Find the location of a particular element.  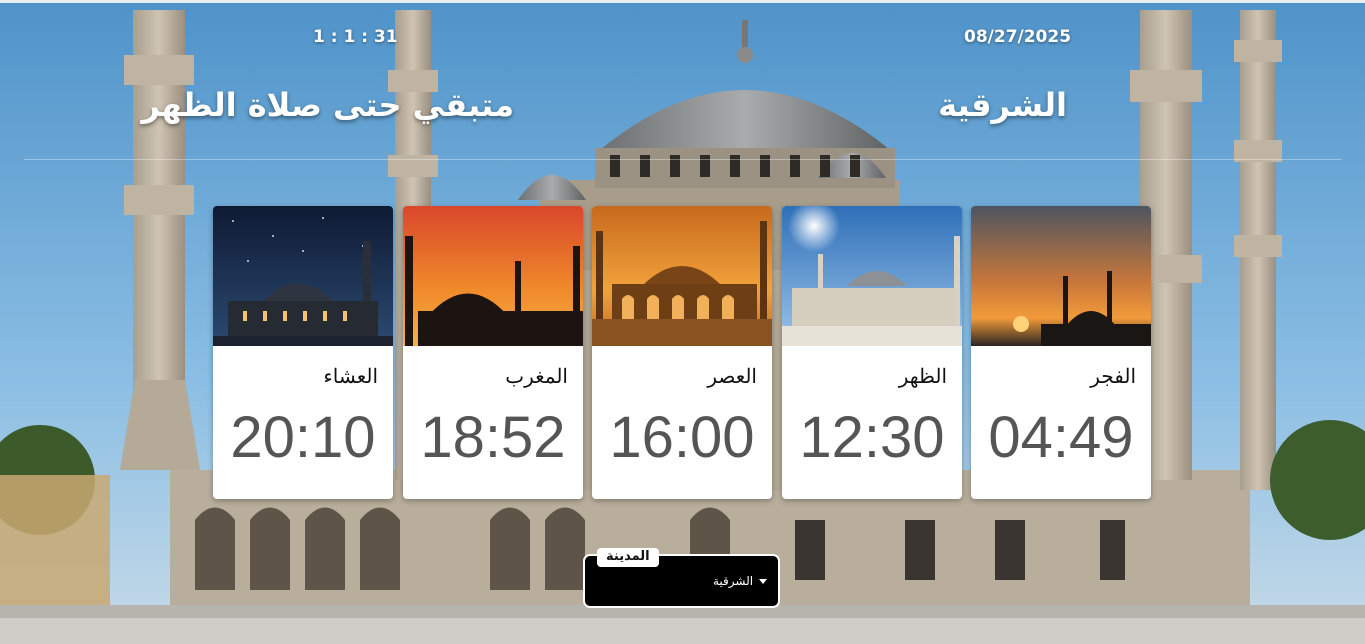

prayer-time: 16:00 is located at coordinates (682, 437).